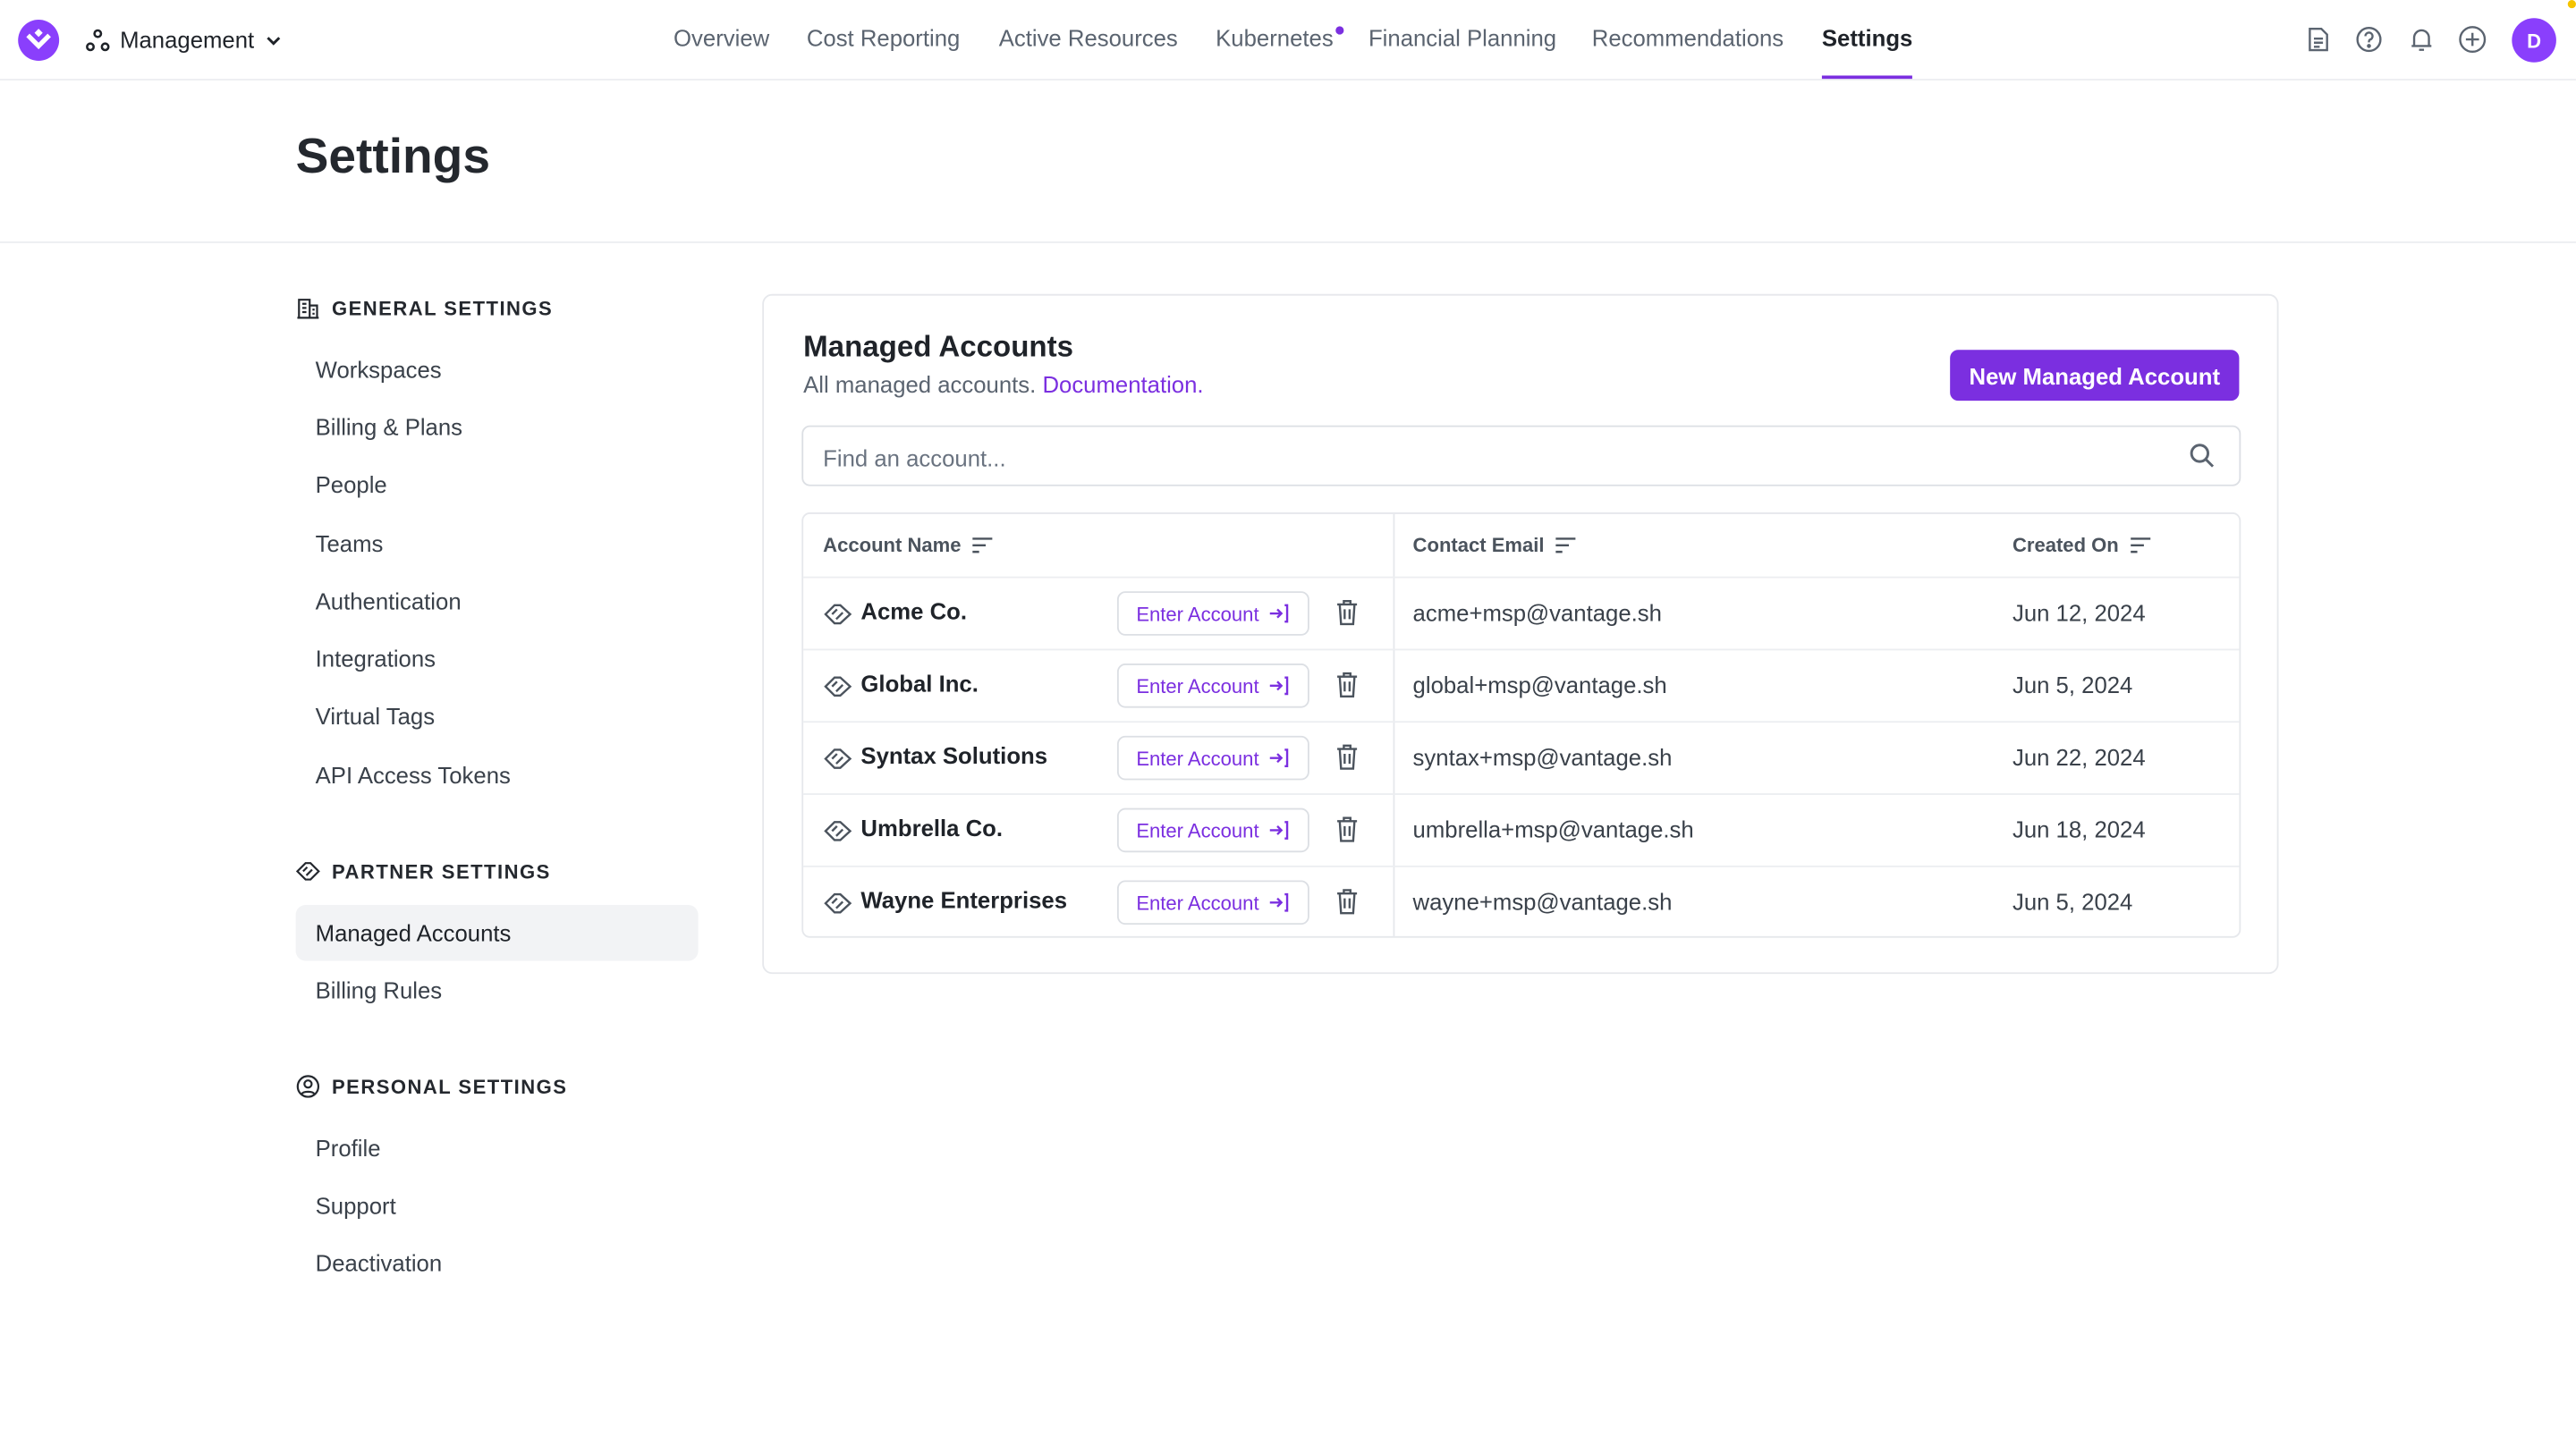 The width and height of the screenshot is (2576, 1454). What do you see at coordinates (920, 384) in the screenshot?
I see `card-subtitle-text: All managed accounts.` at bounding box center [920, 384].